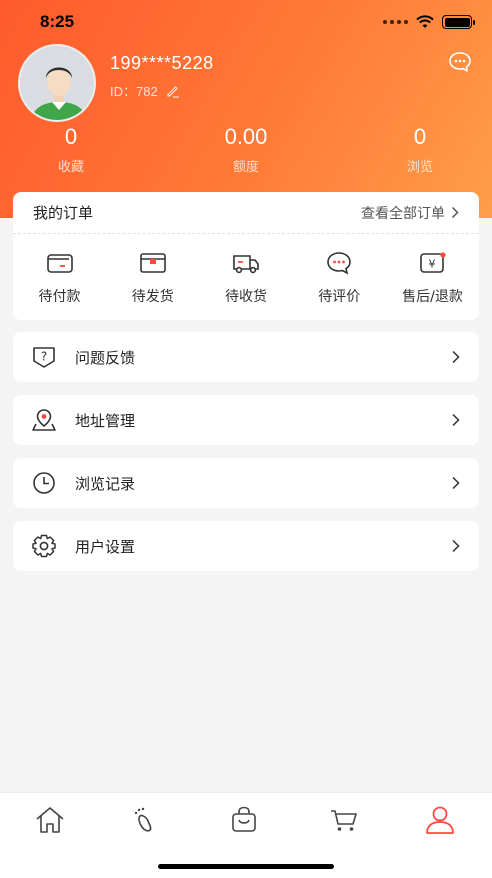  Describe the element at coordinates (63, 213) in the screenshot. I see `orders-title: 我的订单` at that location.